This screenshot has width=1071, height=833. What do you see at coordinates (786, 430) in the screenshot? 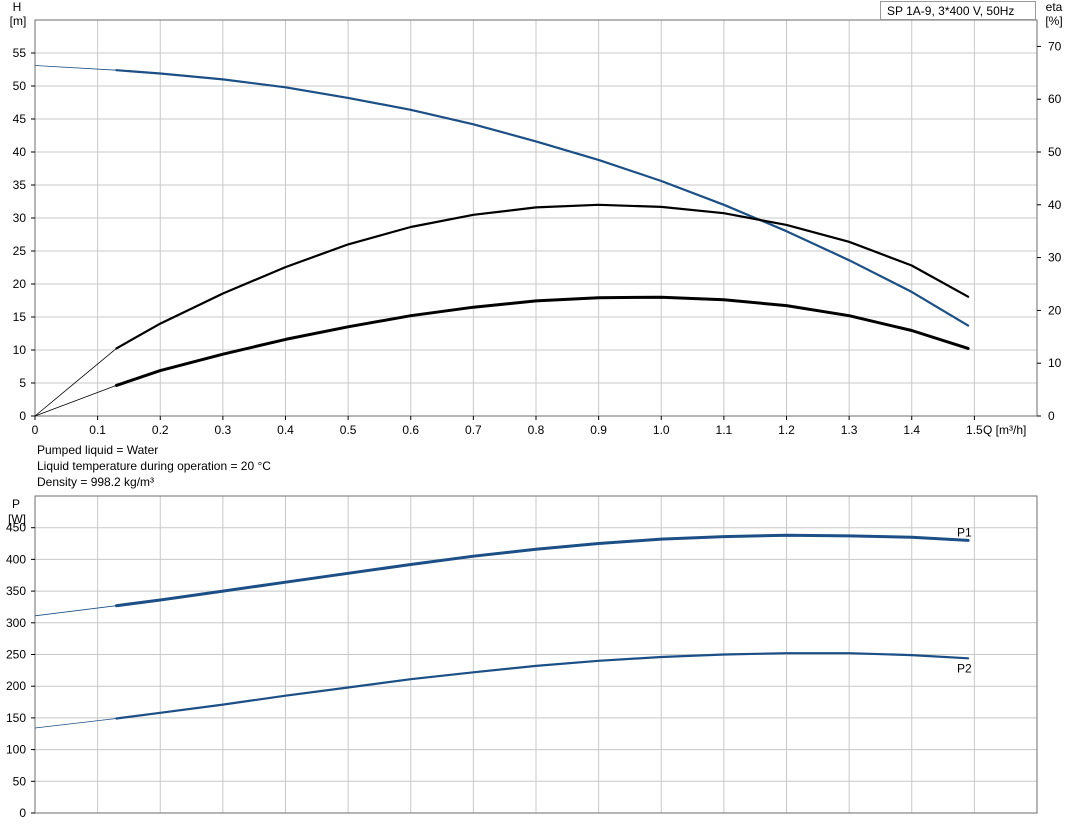
I see `q-xtick-label: 1.2` at bounding box center [786, 430].